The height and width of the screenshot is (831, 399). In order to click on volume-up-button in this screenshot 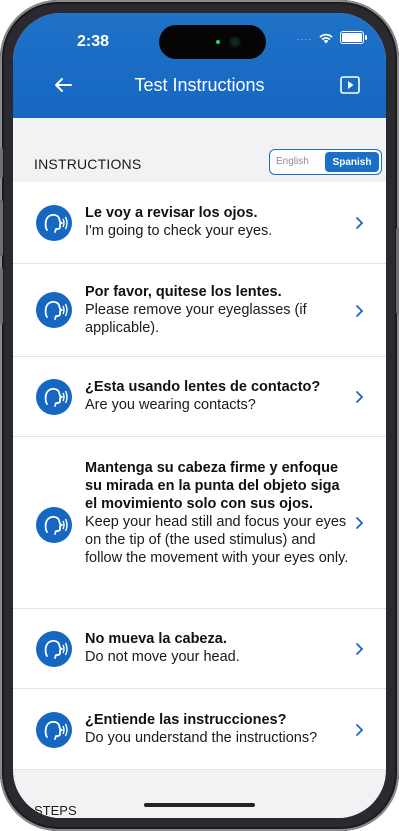, I will do `click(1, 228)`.